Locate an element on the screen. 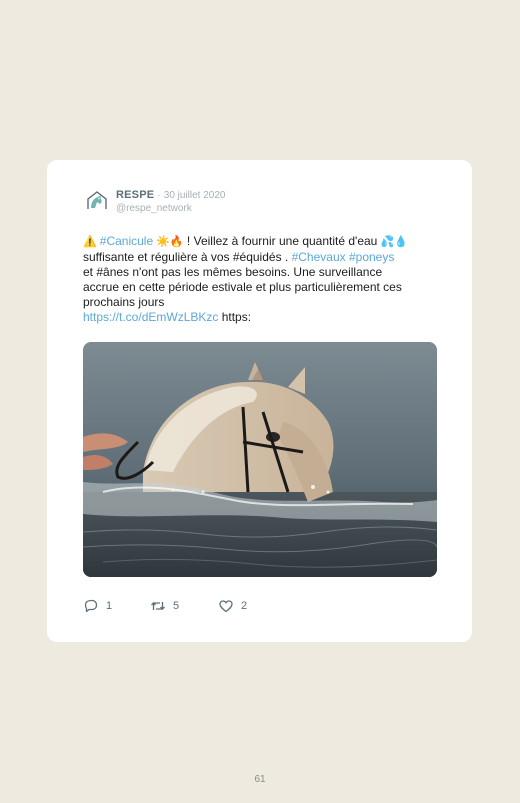  tweet-text-line: https://t.co/dEmWzLBKzc https: is located at coordinates (264, 317).